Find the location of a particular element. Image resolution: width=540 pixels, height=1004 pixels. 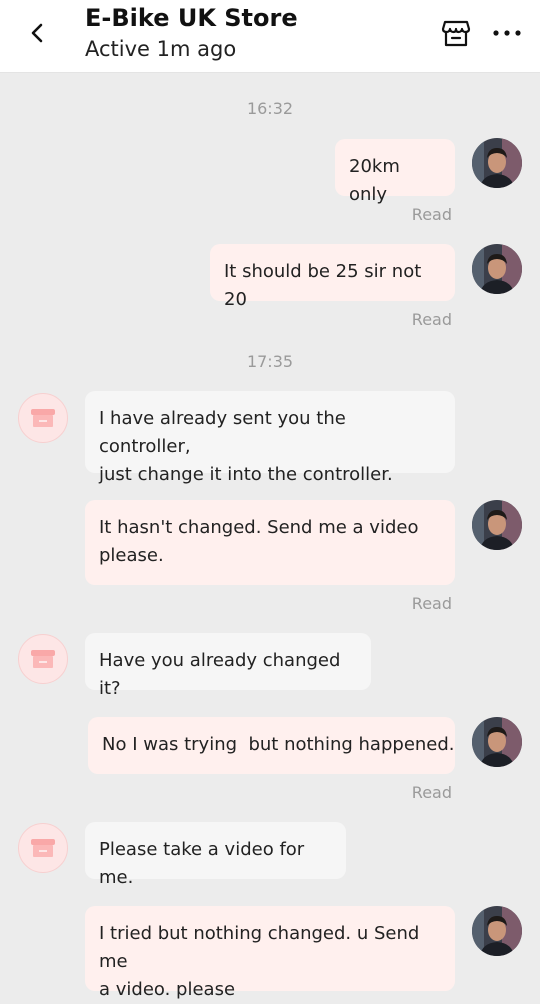

message-text-line: please. is located at coordinates (131, 555).